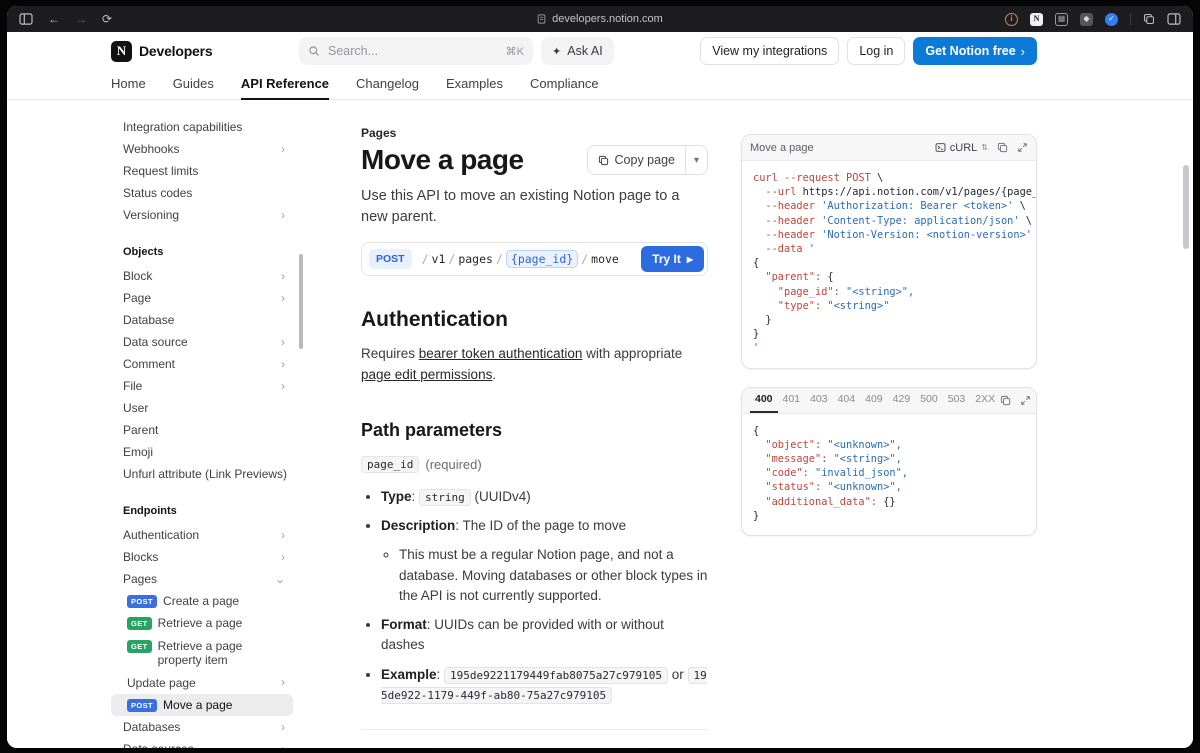  What do you see at coordinates (1002, 147) in the screenshot?
I see `copy-code-icon` at bounding box center [1002, 147].